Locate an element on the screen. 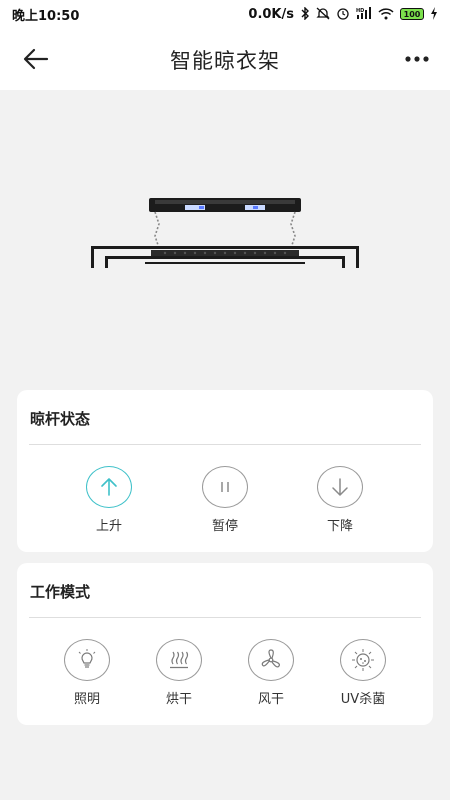  raise-button: 上升 is located at coordinates (109, 500).